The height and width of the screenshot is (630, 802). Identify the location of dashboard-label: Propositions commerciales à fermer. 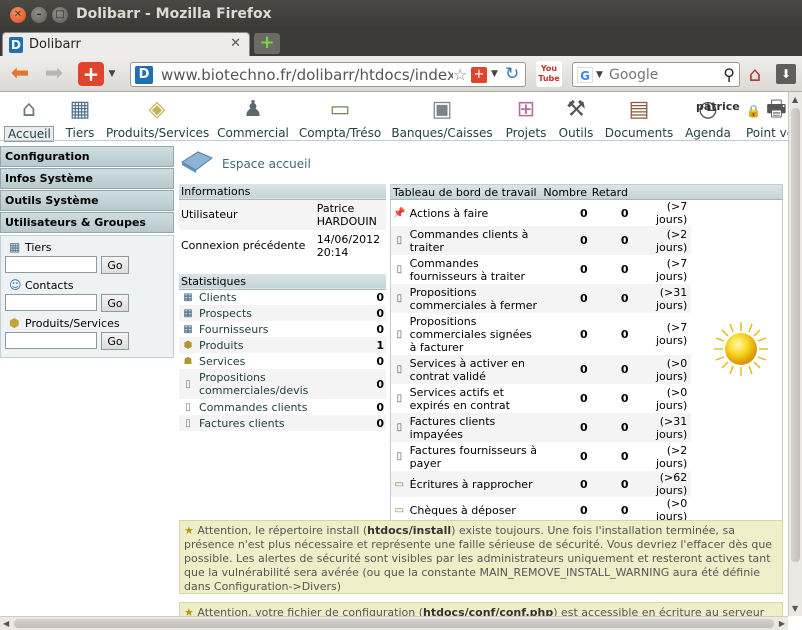
(475, 298).